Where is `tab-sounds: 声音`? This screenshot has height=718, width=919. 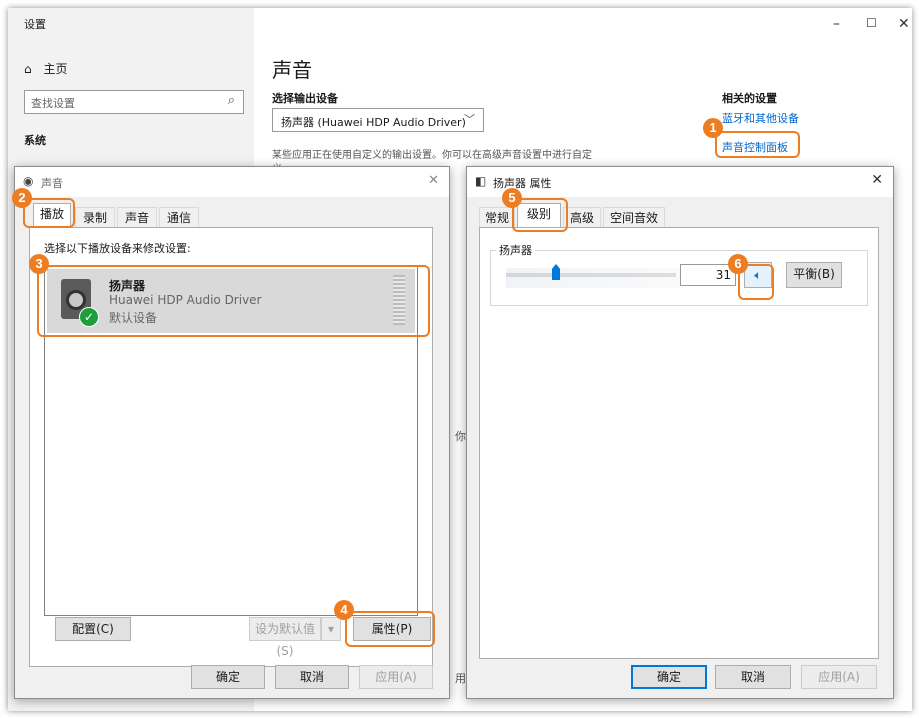
tab-sounds: 声音 is located at coordinates (137, 217).